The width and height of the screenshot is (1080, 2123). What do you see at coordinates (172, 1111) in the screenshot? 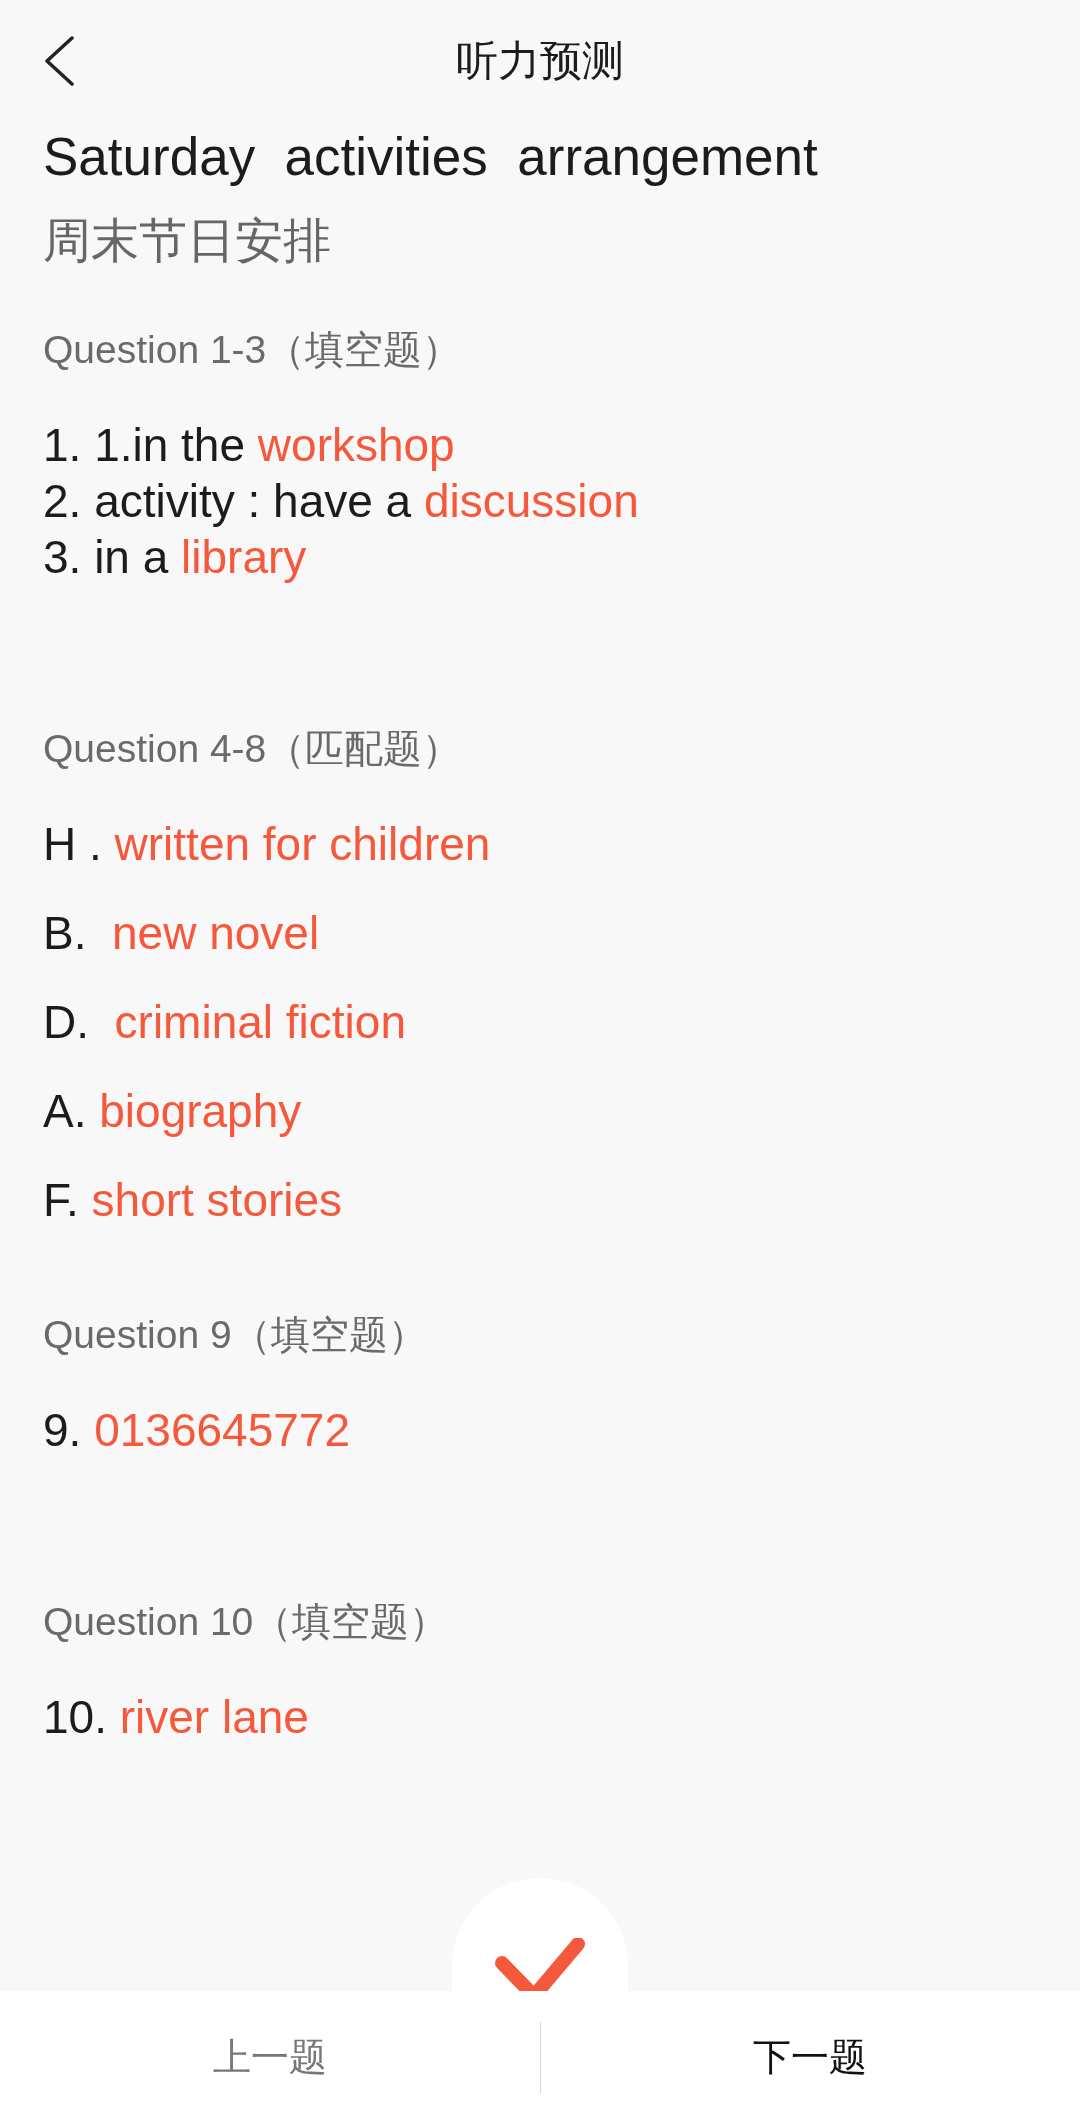
I see `match-answer: A. biography` at bounding box center [172, 1111].